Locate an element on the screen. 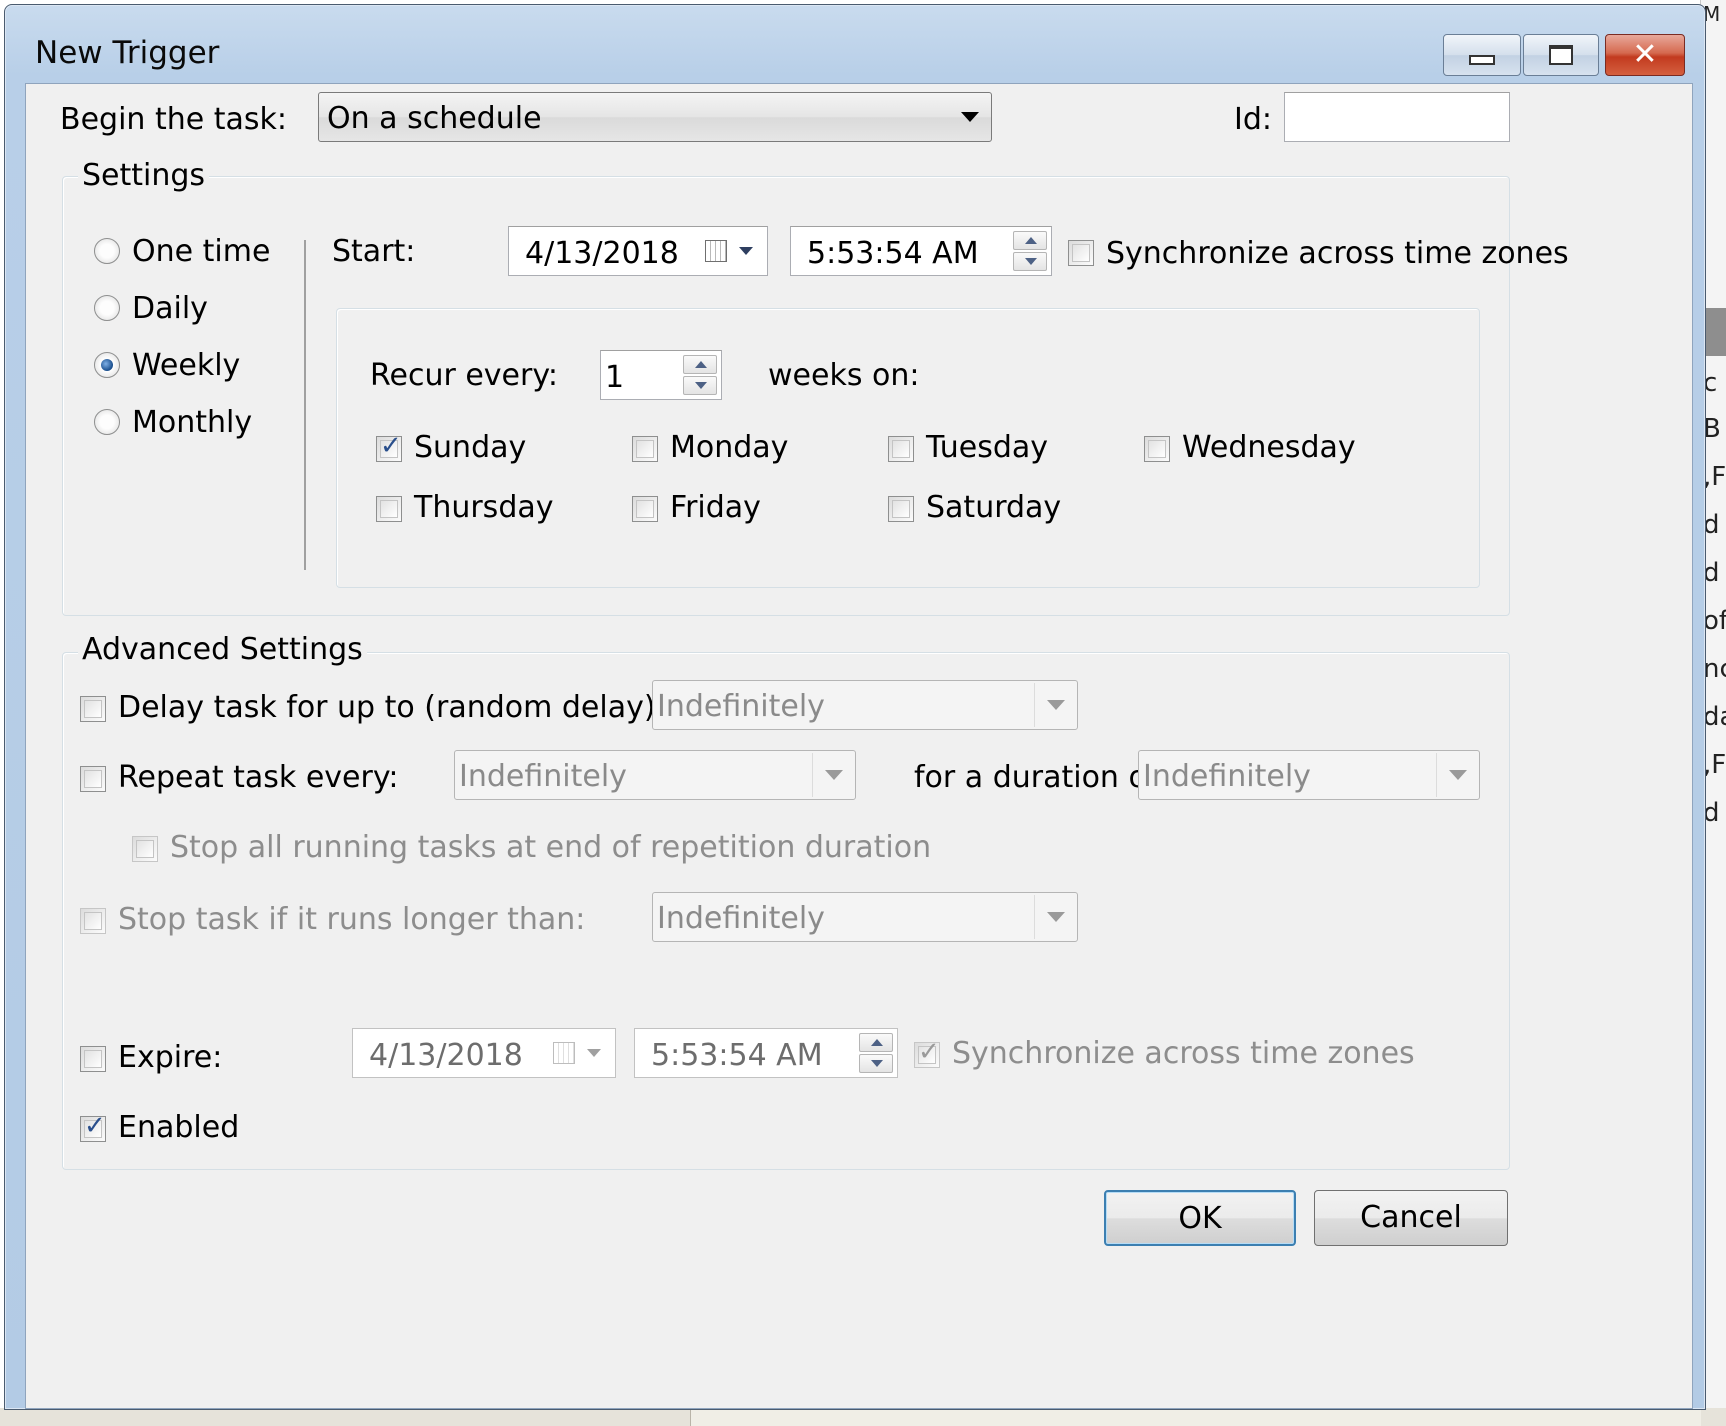  day-checkbox-monday is located at coordinates (645, 449).